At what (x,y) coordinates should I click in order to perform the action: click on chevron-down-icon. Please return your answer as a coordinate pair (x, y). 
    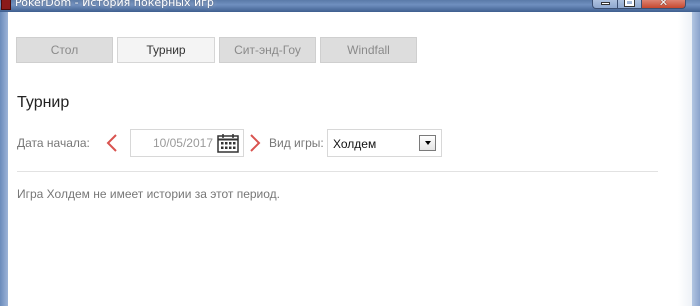
    Looking at the image, I should click on (427, 143).